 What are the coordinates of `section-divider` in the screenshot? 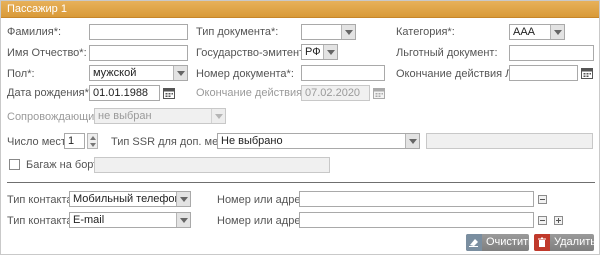 It's located at (301, 182).